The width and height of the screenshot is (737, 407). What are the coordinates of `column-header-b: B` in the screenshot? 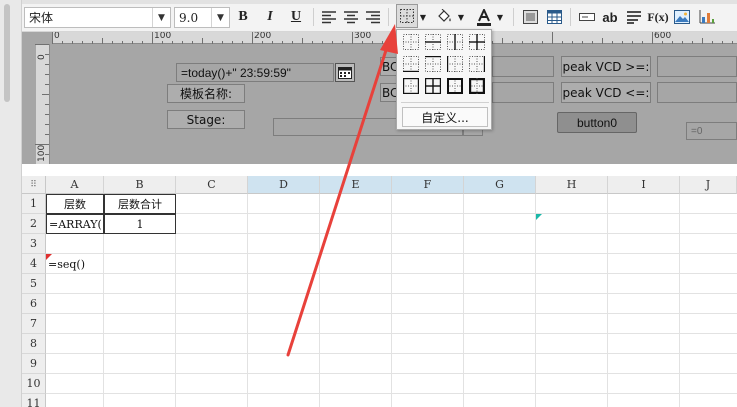 It's located at (140, 185).